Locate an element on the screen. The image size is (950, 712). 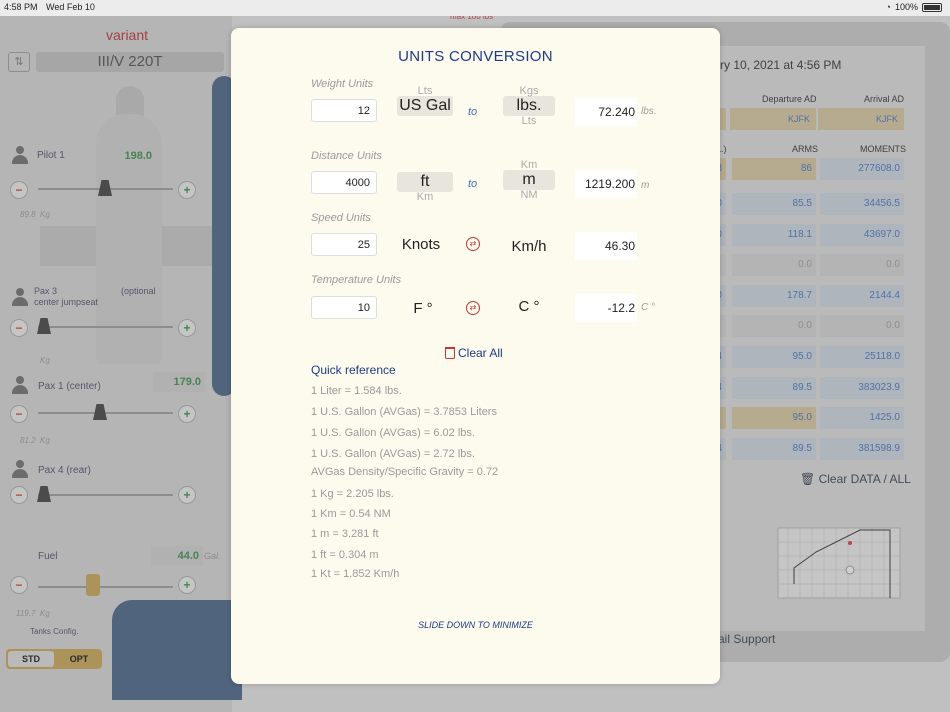
weight-result: 72.240 is located at coordinates (606, 112).